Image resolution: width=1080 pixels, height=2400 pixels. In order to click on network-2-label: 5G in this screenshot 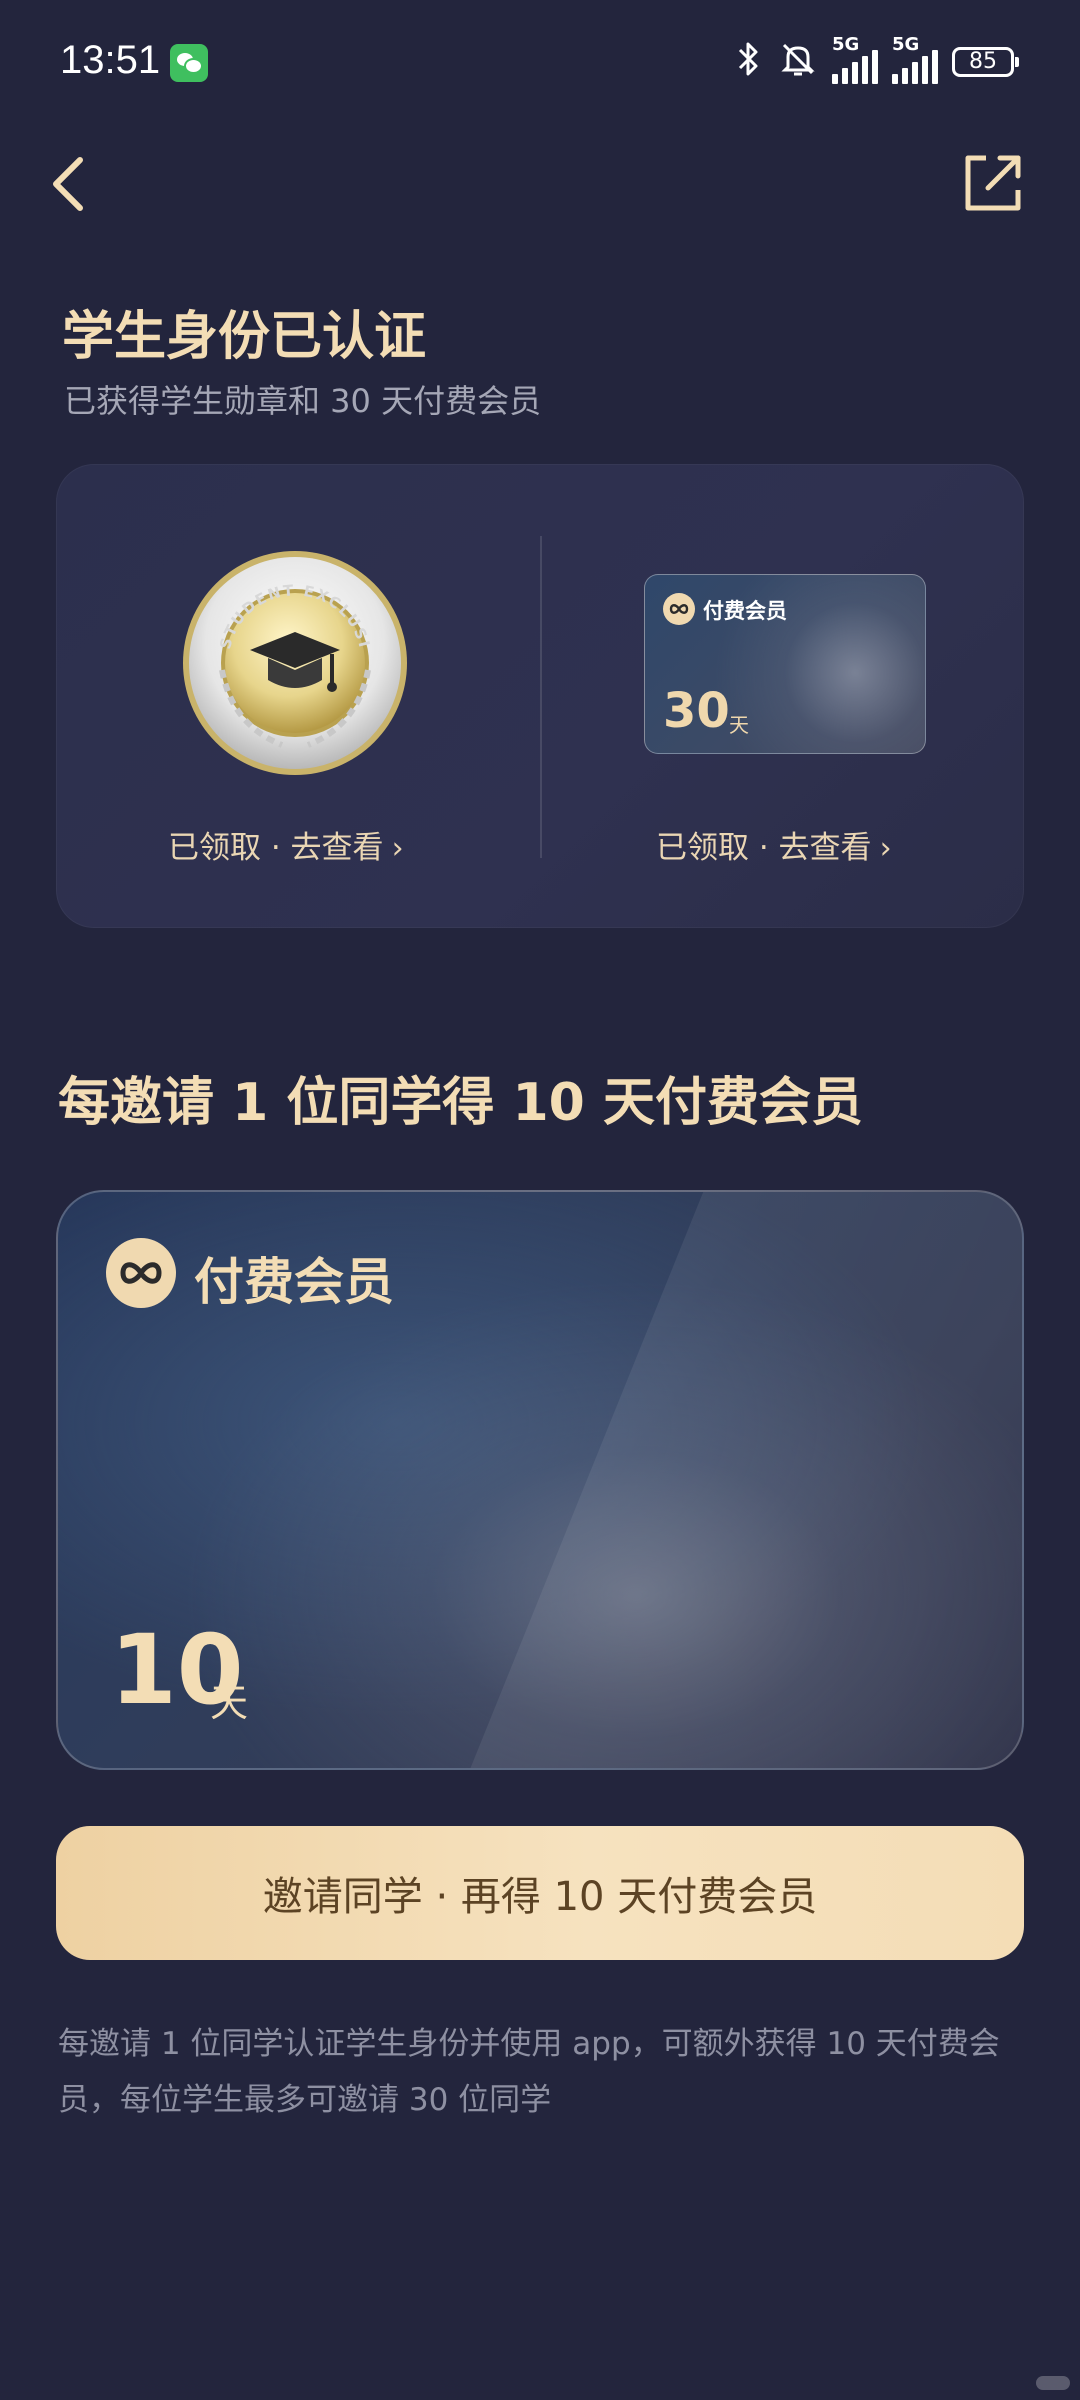, I will do `click(906, 44)`.